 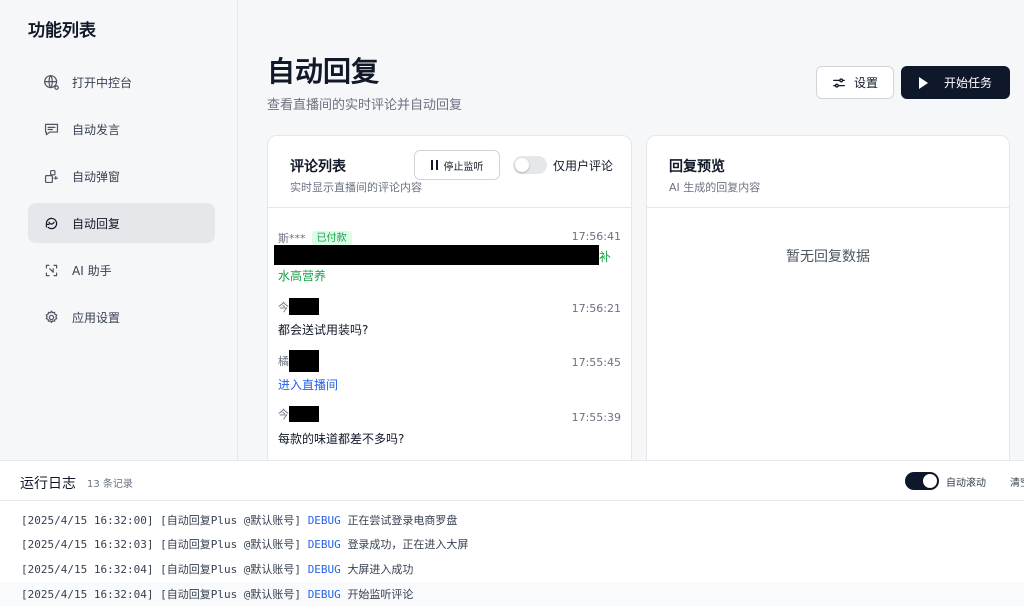 I want to click on start-task-button: 开始任务, so click(x=955, y=82).